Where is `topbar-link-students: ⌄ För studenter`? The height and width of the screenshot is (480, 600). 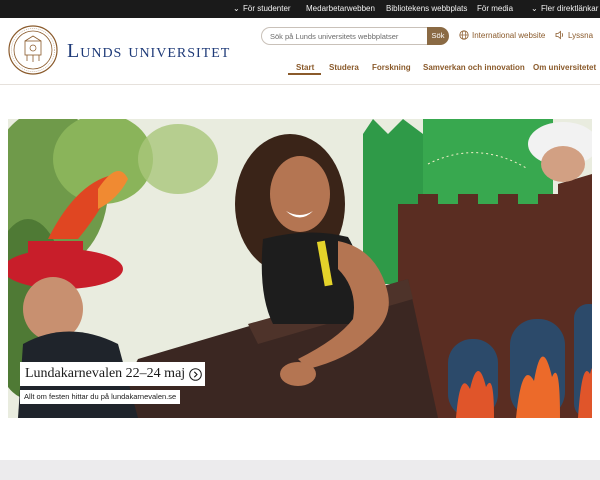
topbar-link-students: ⌄ För studenter is located at coordinates (262, 9).